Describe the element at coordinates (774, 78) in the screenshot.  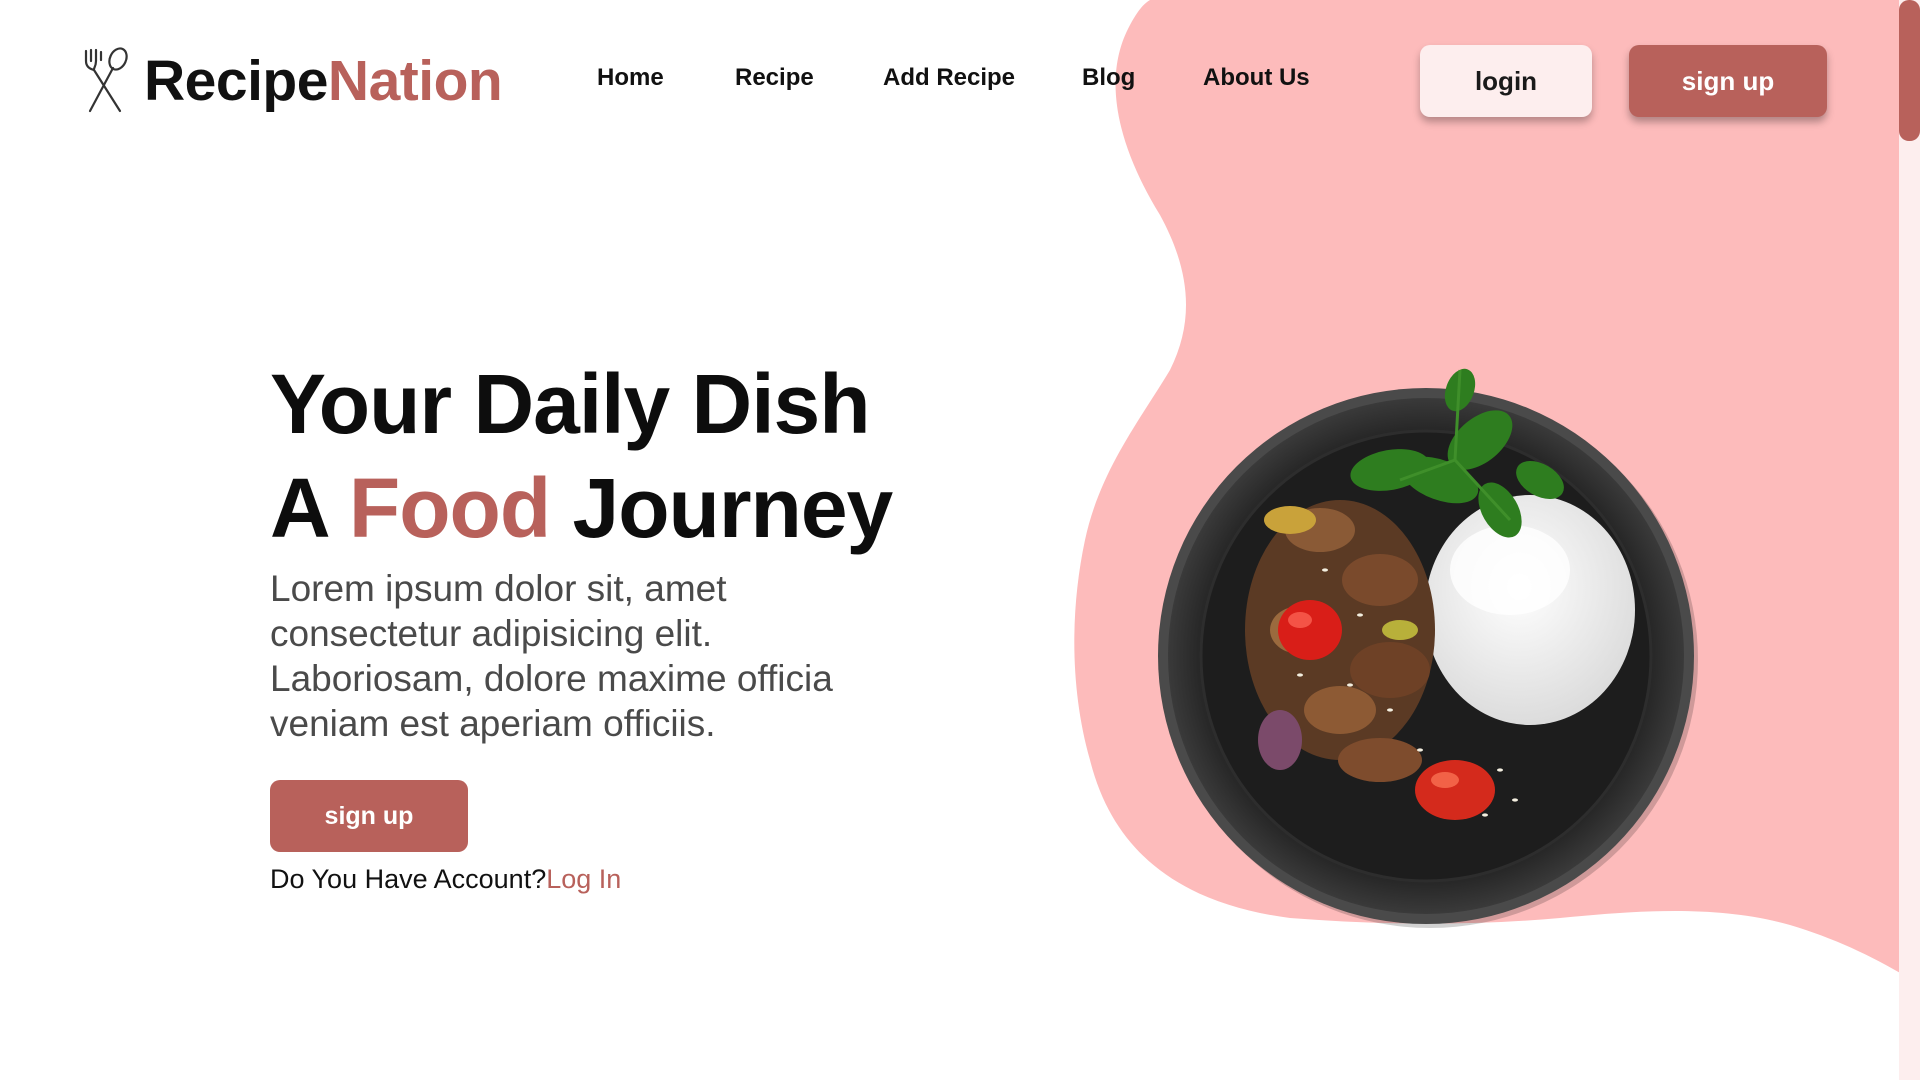
I see `nav-item-recipe: Recipe` at that location.